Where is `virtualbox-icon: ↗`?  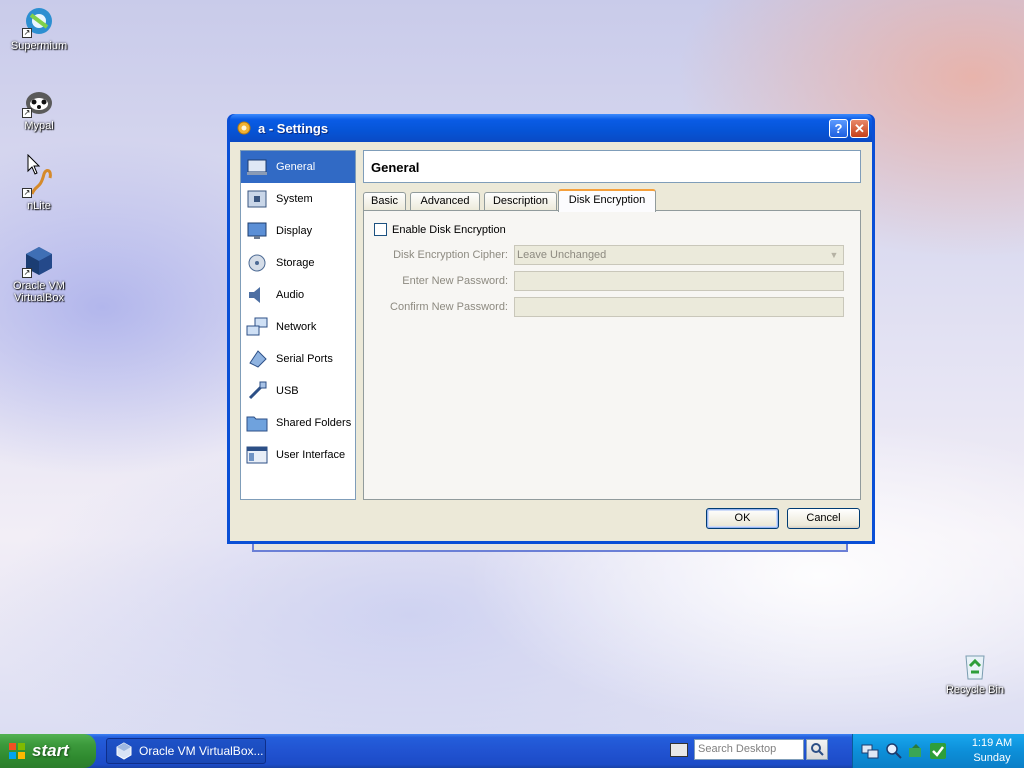
virtualbox-icon: ↗ is located at coordinates (39, 261).